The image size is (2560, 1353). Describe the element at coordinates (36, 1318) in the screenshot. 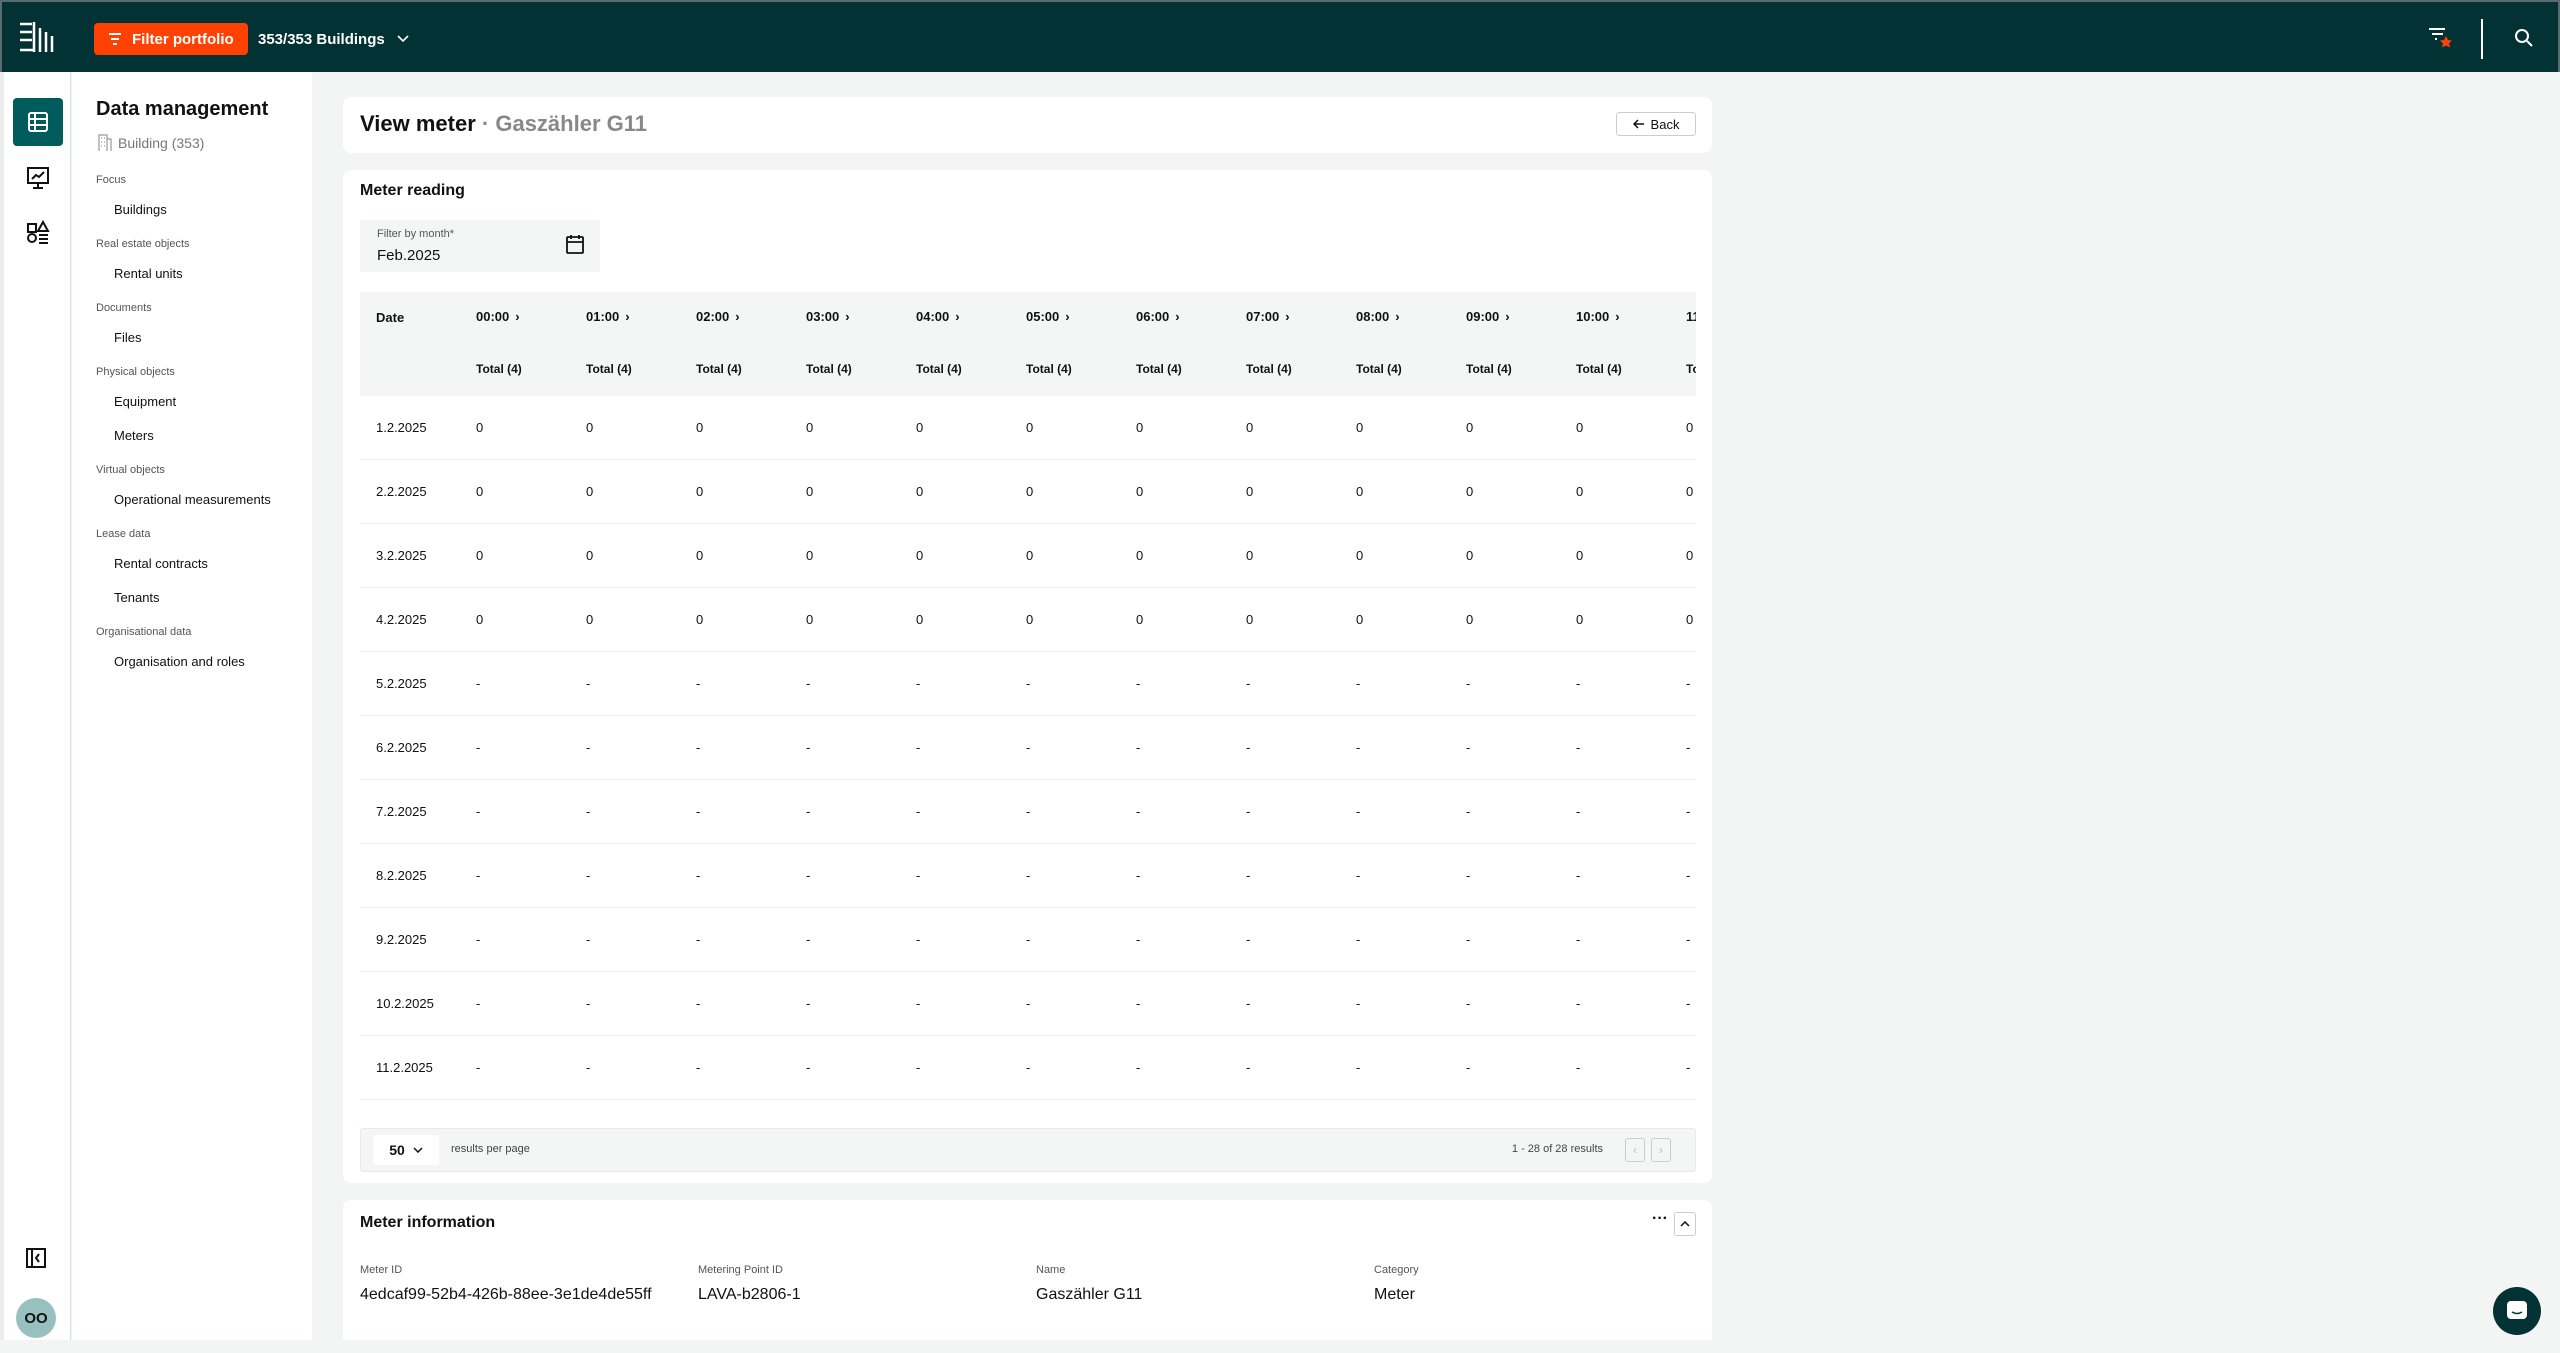

I see `user-avatar: OO` at that location.